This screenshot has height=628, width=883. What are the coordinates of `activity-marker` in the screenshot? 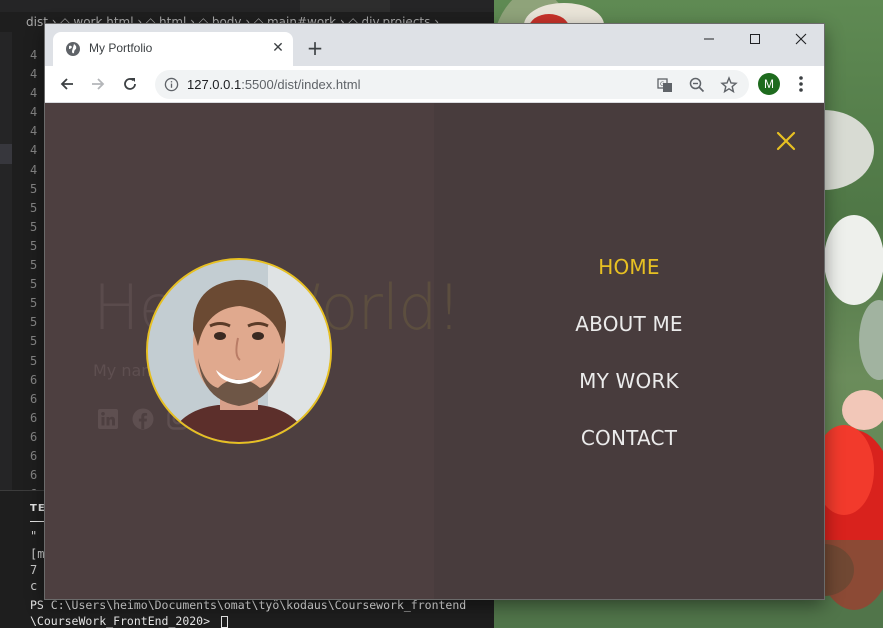 It's located at (6, 154).